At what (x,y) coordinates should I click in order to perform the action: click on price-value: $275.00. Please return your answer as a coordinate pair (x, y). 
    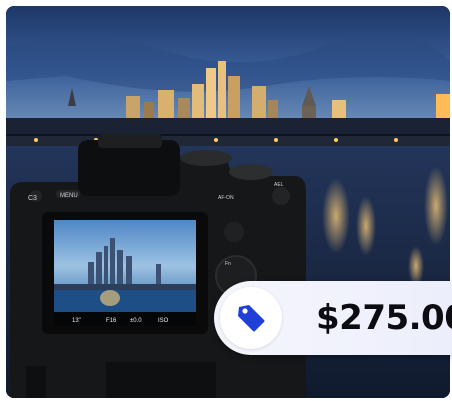
    Looking at the image, I should click on (384, 318).